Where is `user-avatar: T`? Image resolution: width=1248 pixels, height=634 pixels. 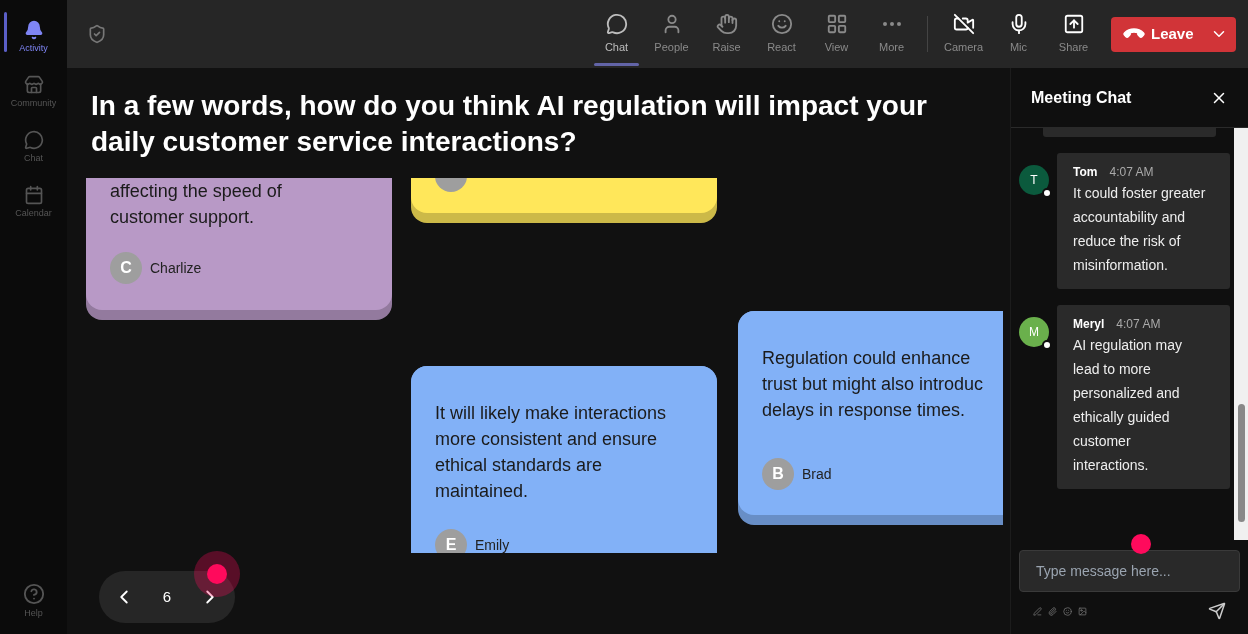
user-avatar: T is located at coordinates (1034, 180).